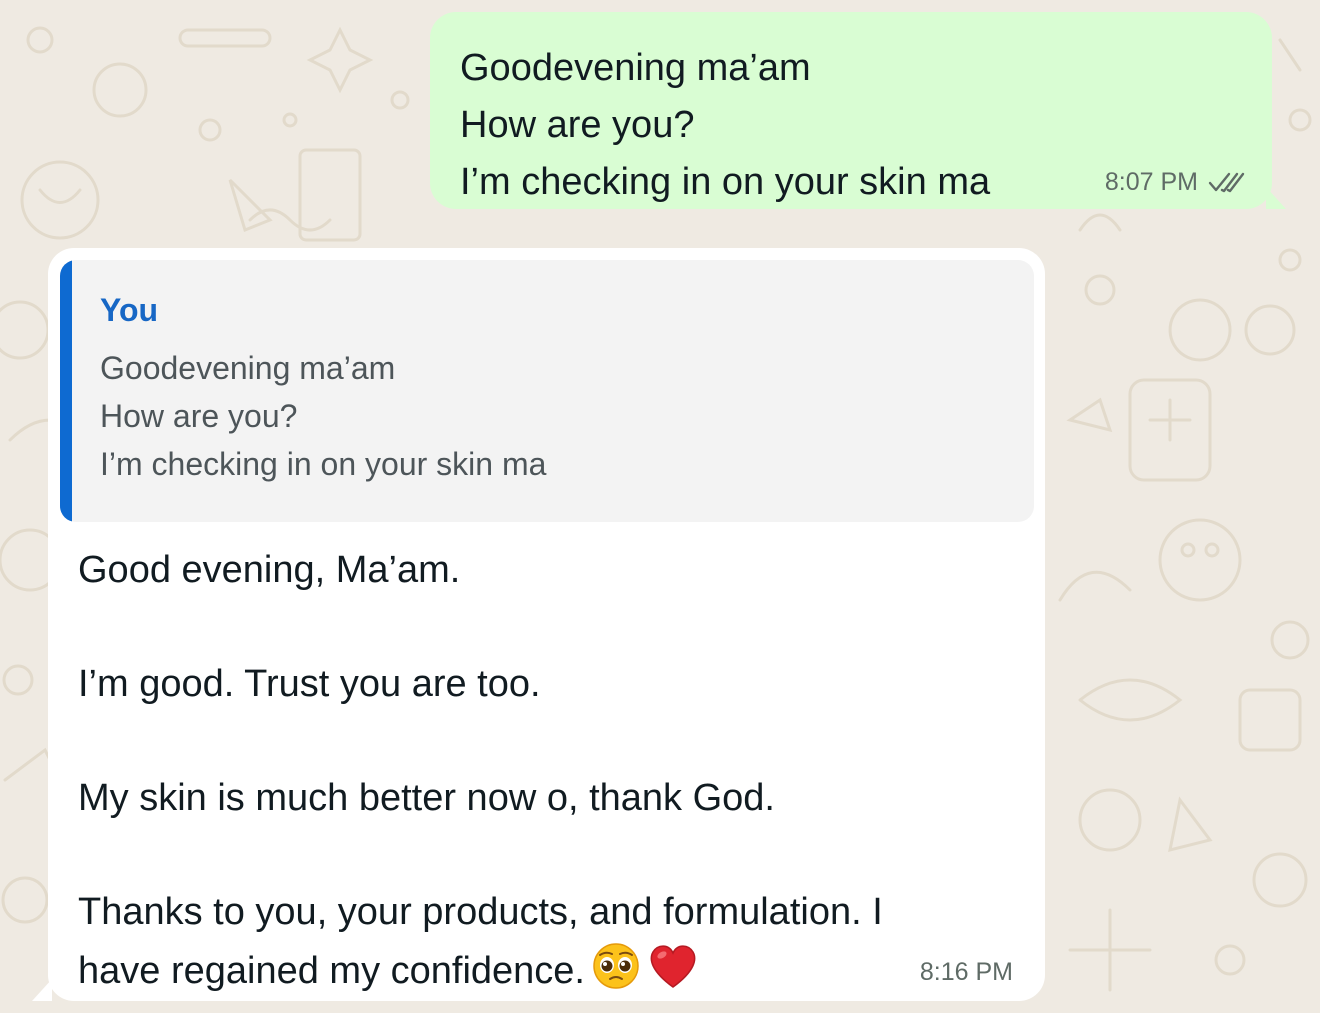 Image resolution: width=1320 pixels, height=1013 pixels. Describe the element at coordinates (616, 966) in the screenshot. I see `pleading-face-icon` at that location.